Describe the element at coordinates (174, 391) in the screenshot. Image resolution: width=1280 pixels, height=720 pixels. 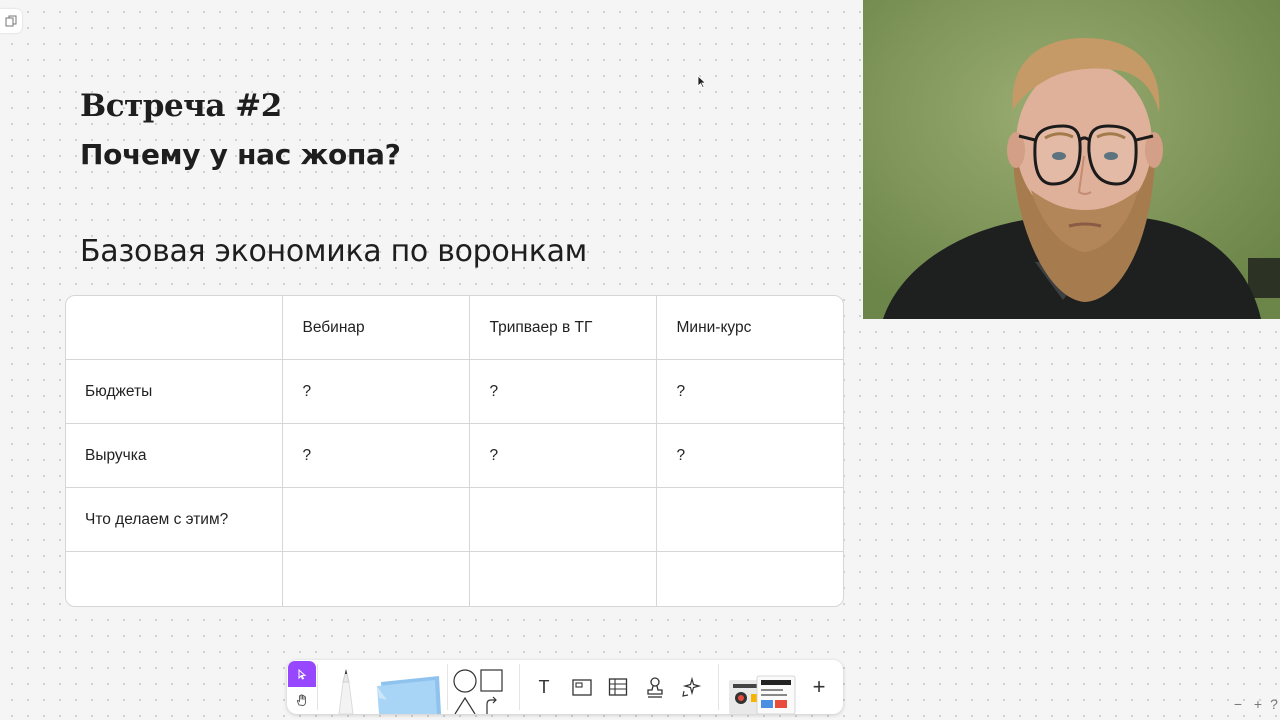
I see `table-cell: Бюджеты` at that location.